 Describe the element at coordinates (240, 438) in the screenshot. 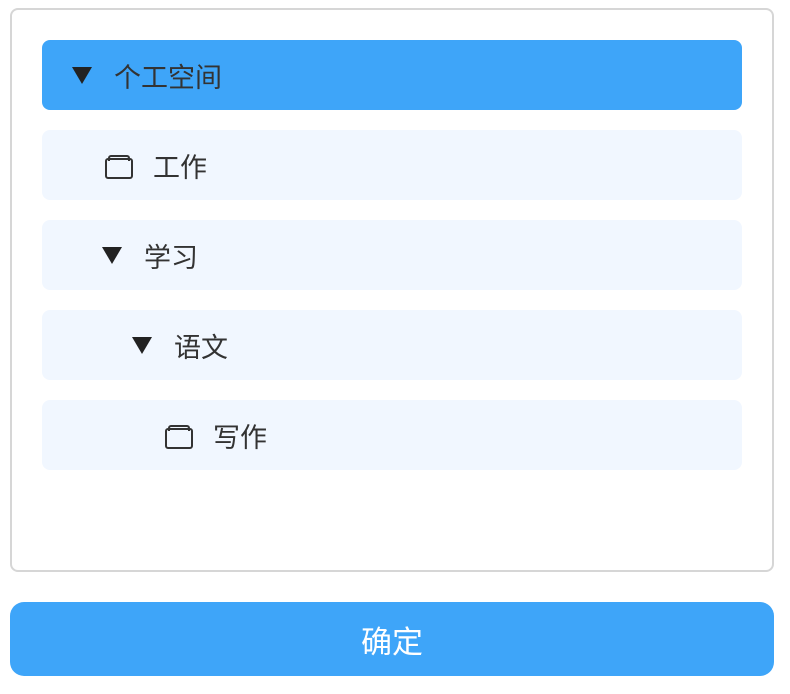

I see `tree-node-label: 写作` at that location.